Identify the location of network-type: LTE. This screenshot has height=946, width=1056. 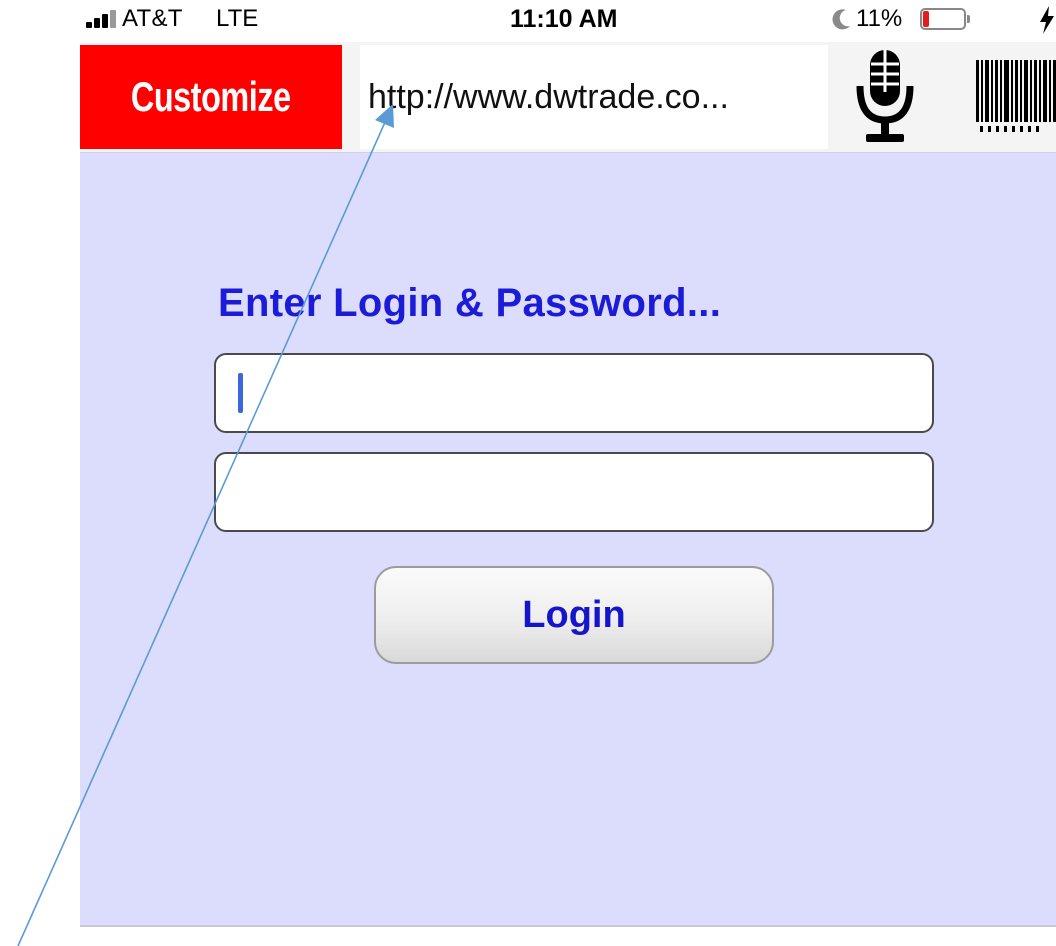
(237, 18).